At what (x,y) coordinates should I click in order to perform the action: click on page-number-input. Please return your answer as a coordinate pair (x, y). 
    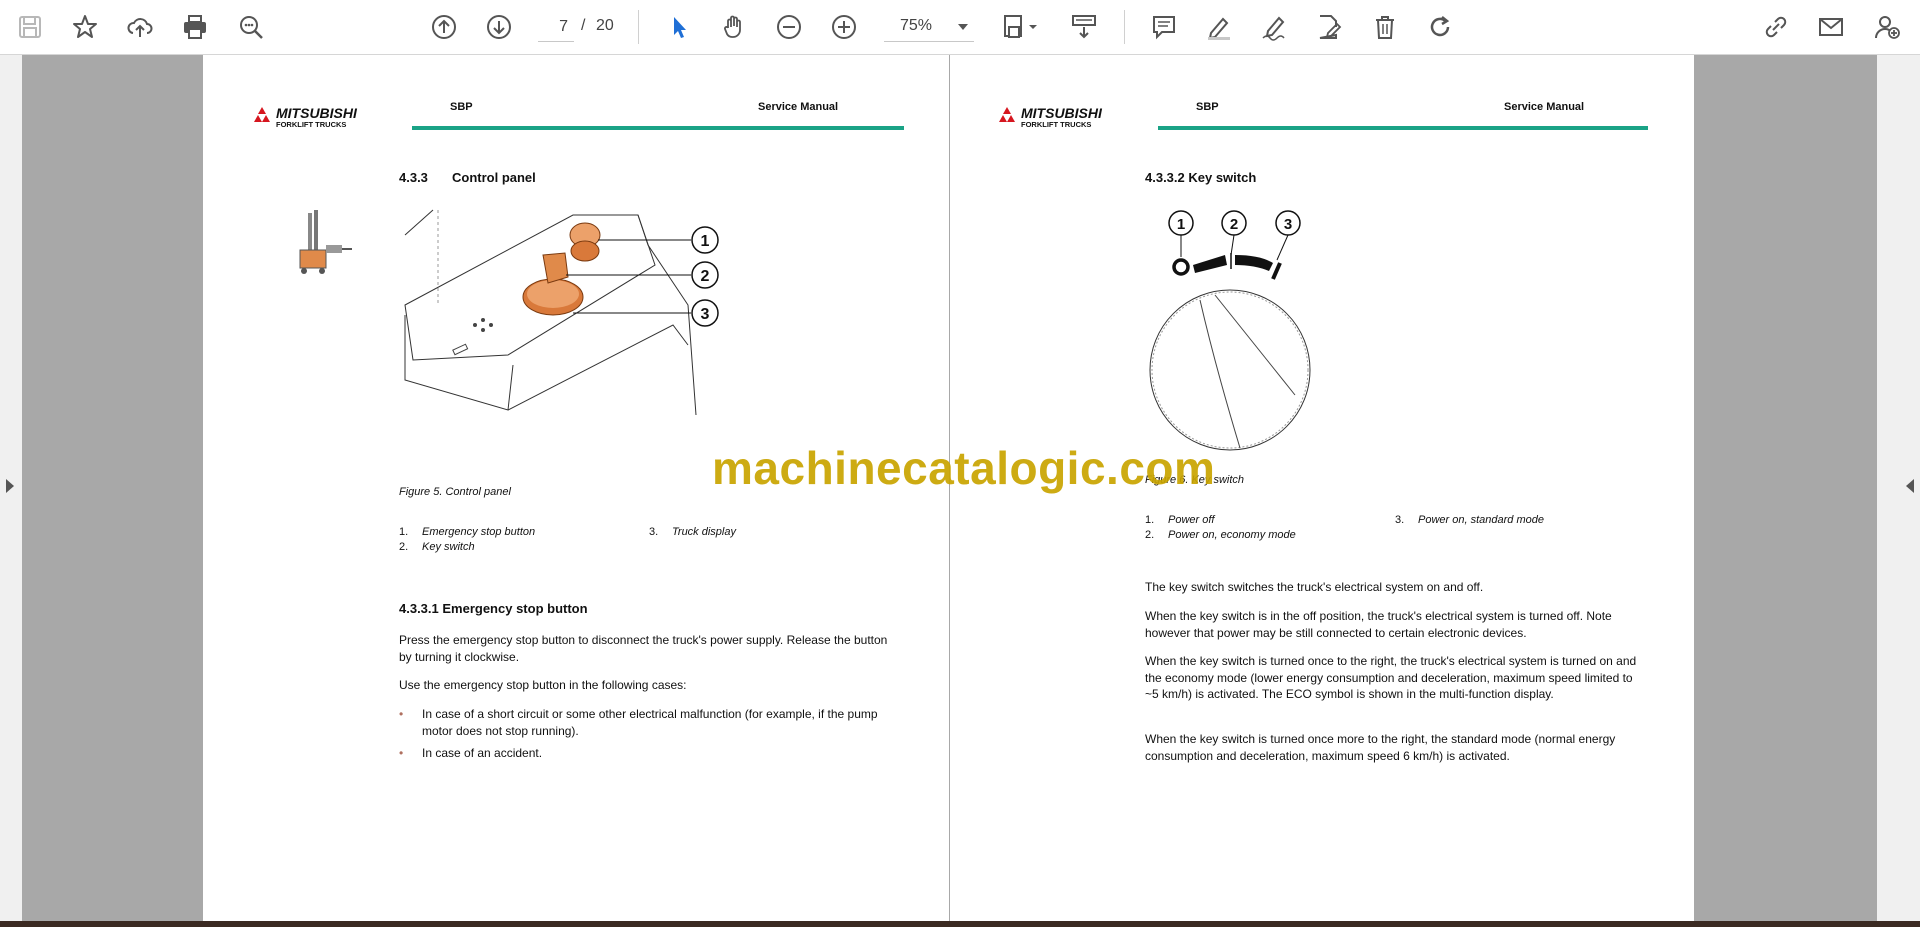
    Looking at the image, I should click on (556, 27).